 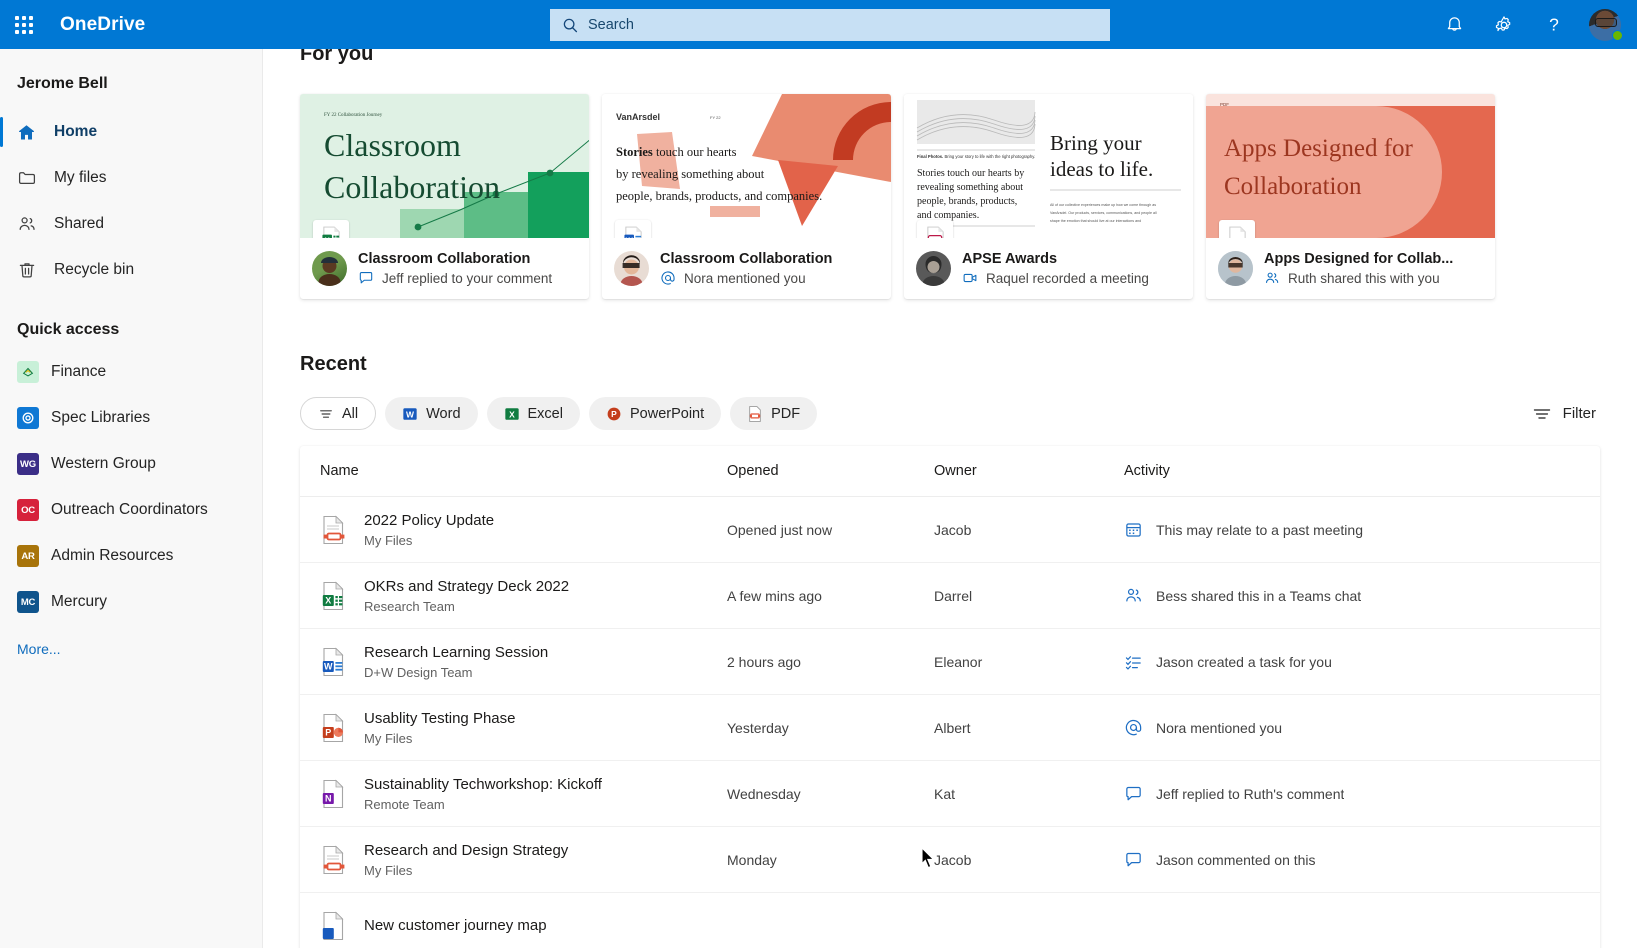 What do you see at coordinates (523, 471) in the screenshot?
I see `column-header-name: Name` at bounding box center [523, 471].